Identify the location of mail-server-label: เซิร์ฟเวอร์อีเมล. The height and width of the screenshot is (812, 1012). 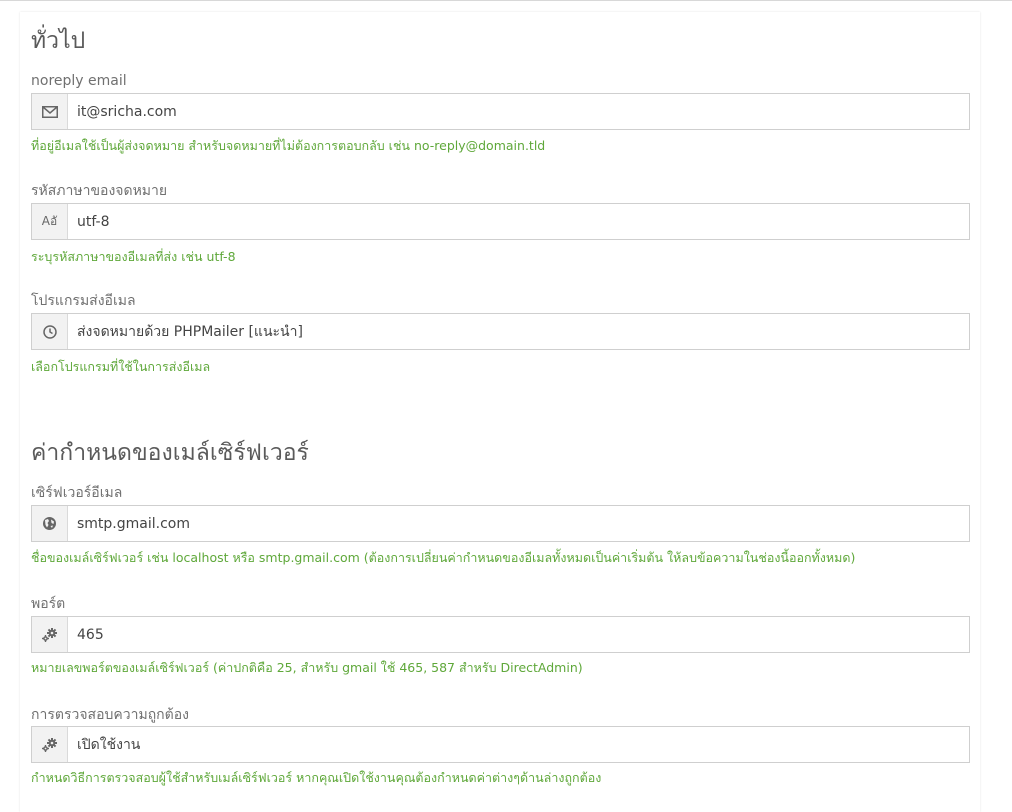
(77, 493).